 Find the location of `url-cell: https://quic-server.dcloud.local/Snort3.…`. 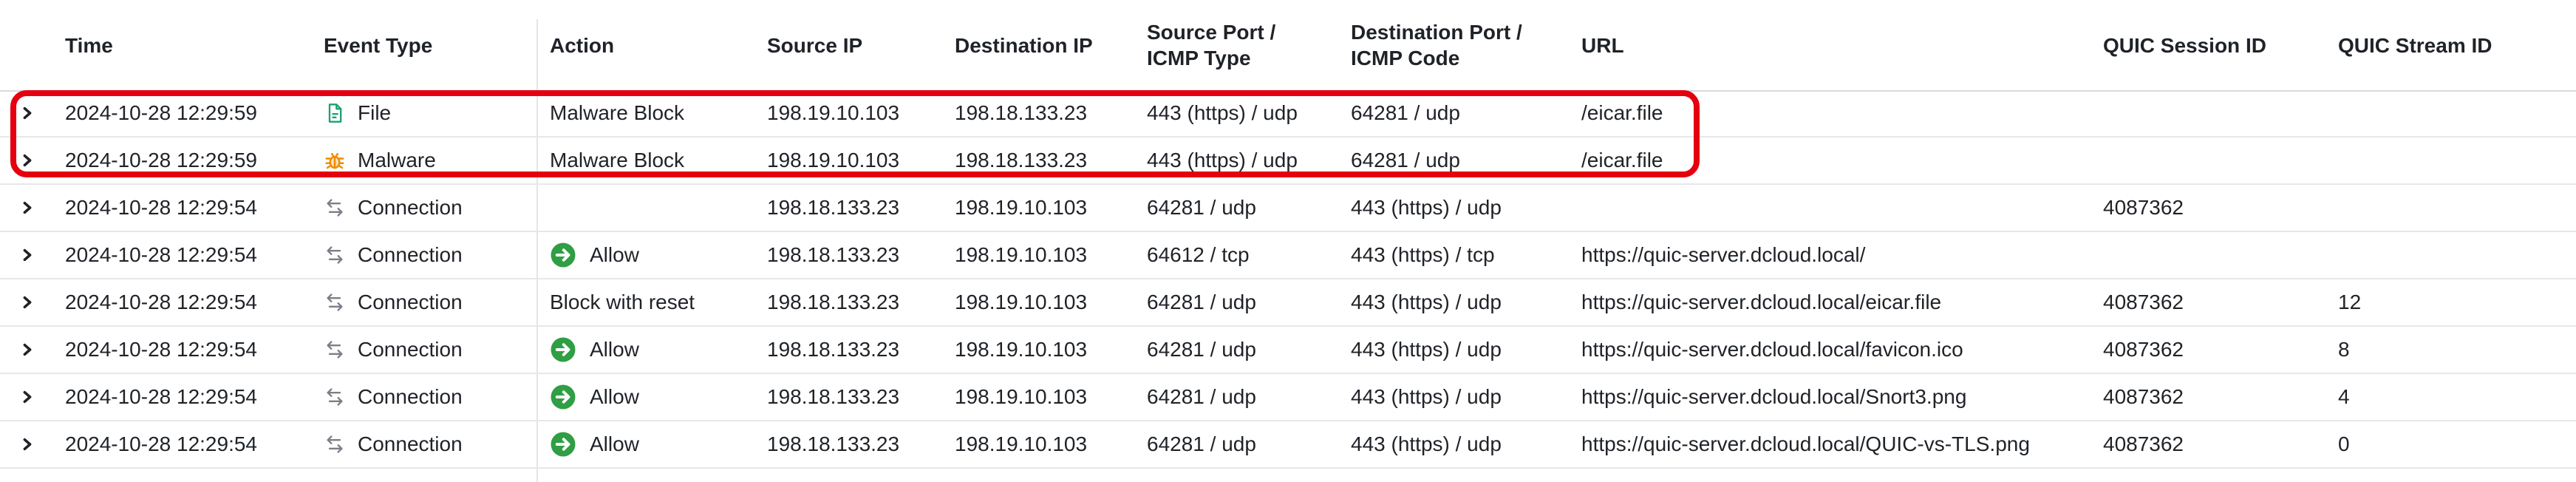

url-cell: https://quic-server.dcloud.local/Snort3.… is located at coordinates (1774, 396).